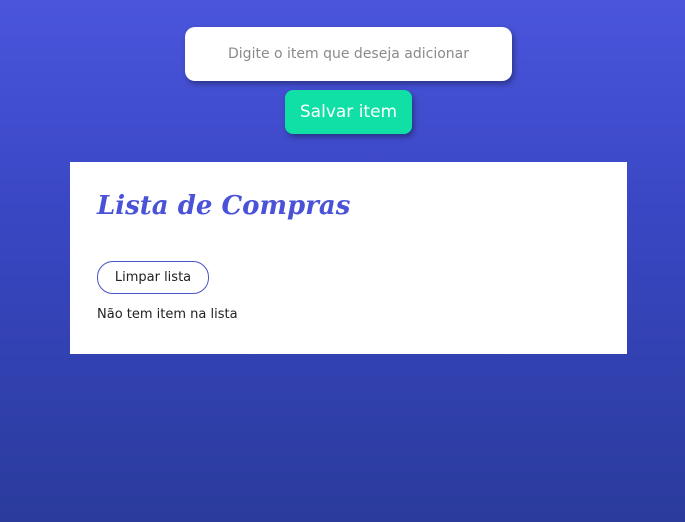 Image resolution: width=685 pixels, height=522 pixels. What do you see at coordinates (167, 314) in the screenshot?
I see `empty-list-message: Não tem item na lista` at bounding box center [167, 314].